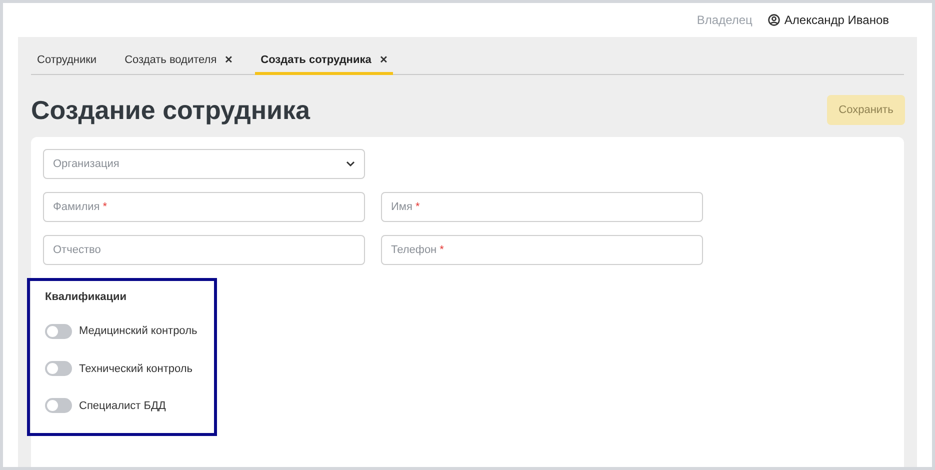 Image resolution: width=935 pixels, height=470 pixels. What do you see at coordinates (836, 20) in the screenshot?
I see `user-name: Александр Иванов` at bounding box center [836, 20].